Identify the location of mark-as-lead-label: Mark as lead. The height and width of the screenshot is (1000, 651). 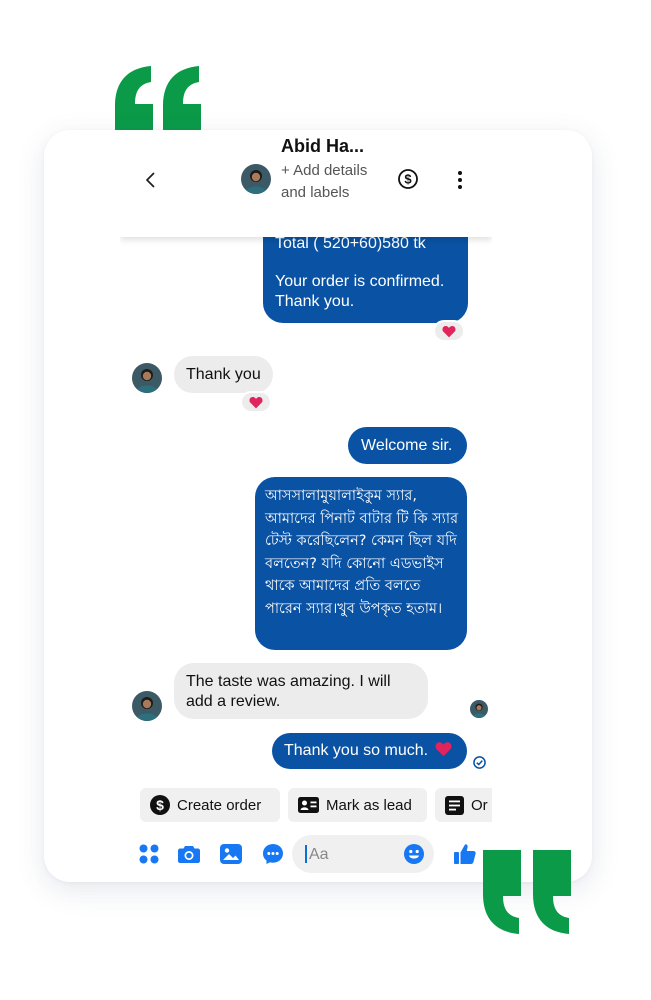
(369, 805).